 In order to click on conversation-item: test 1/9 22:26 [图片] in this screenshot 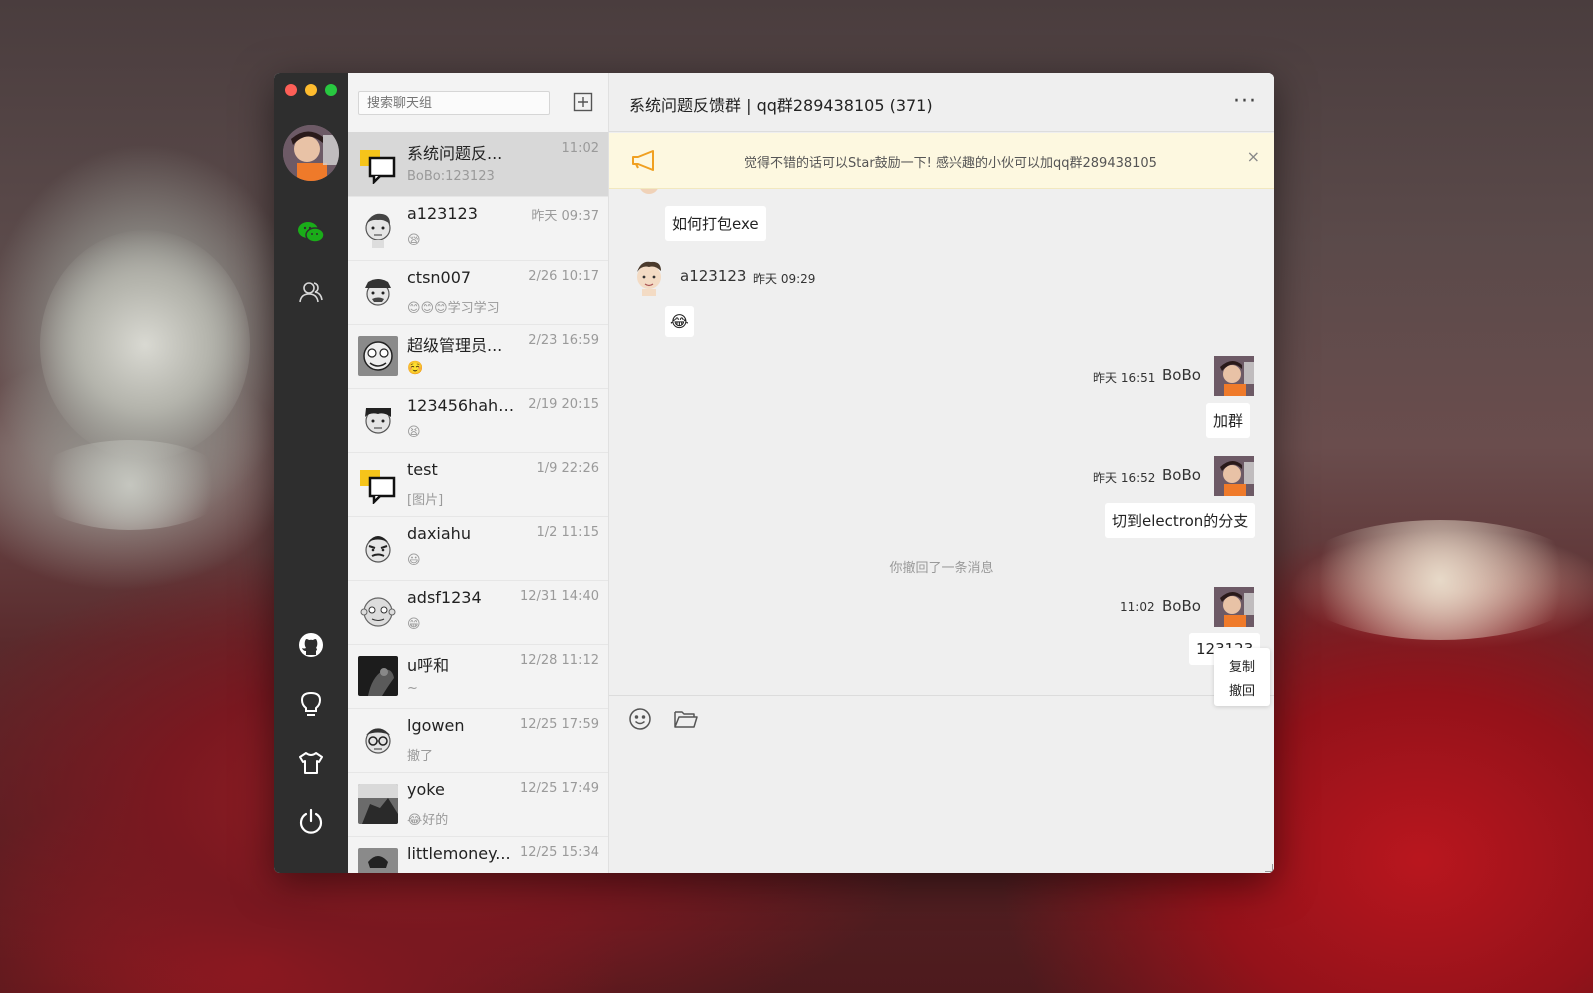, I will do `click(478, 484)`.